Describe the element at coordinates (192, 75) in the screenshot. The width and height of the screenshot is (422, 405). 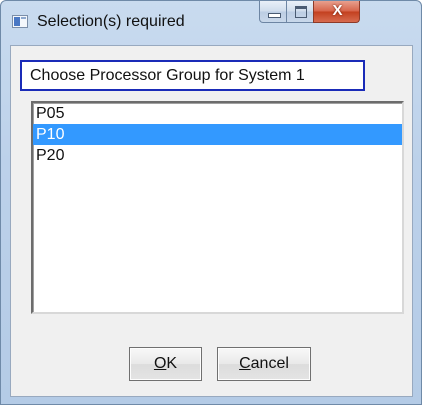
I see `prompt-label: Choose Processor Group for System 1` at that location.